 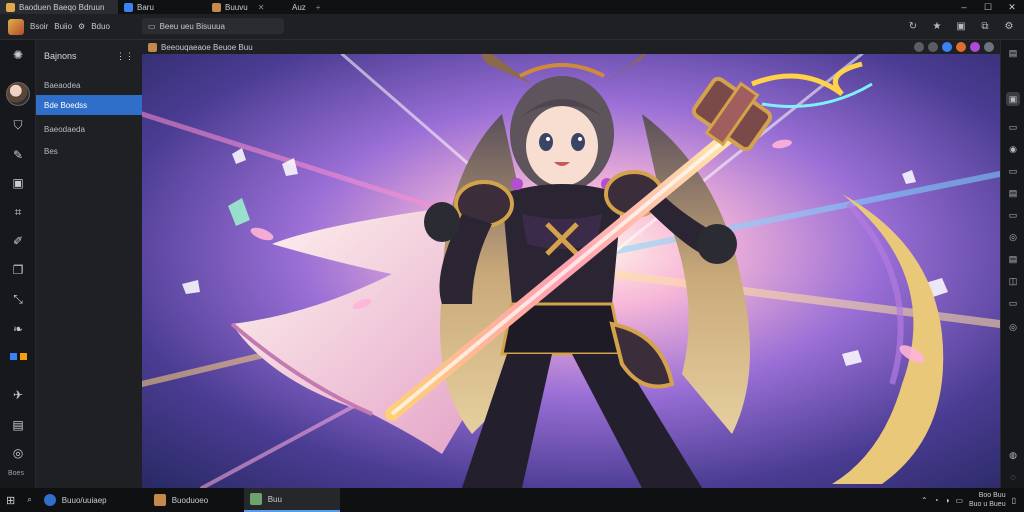 I want to click on start-button: ⊞, so click(x=10, y=500).